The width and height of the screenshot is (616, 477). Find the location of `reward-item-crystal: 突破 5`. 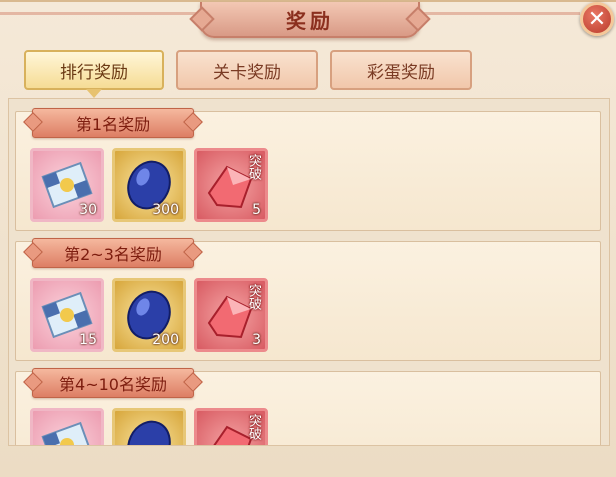

reward-item-crystal: 突破 5 is located at coordinates (231, 185).